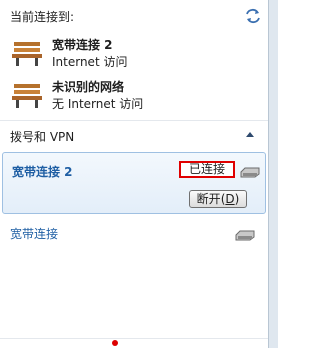  I want to click on dialup-item-broadband: 宽带连接, so click(34, 233).